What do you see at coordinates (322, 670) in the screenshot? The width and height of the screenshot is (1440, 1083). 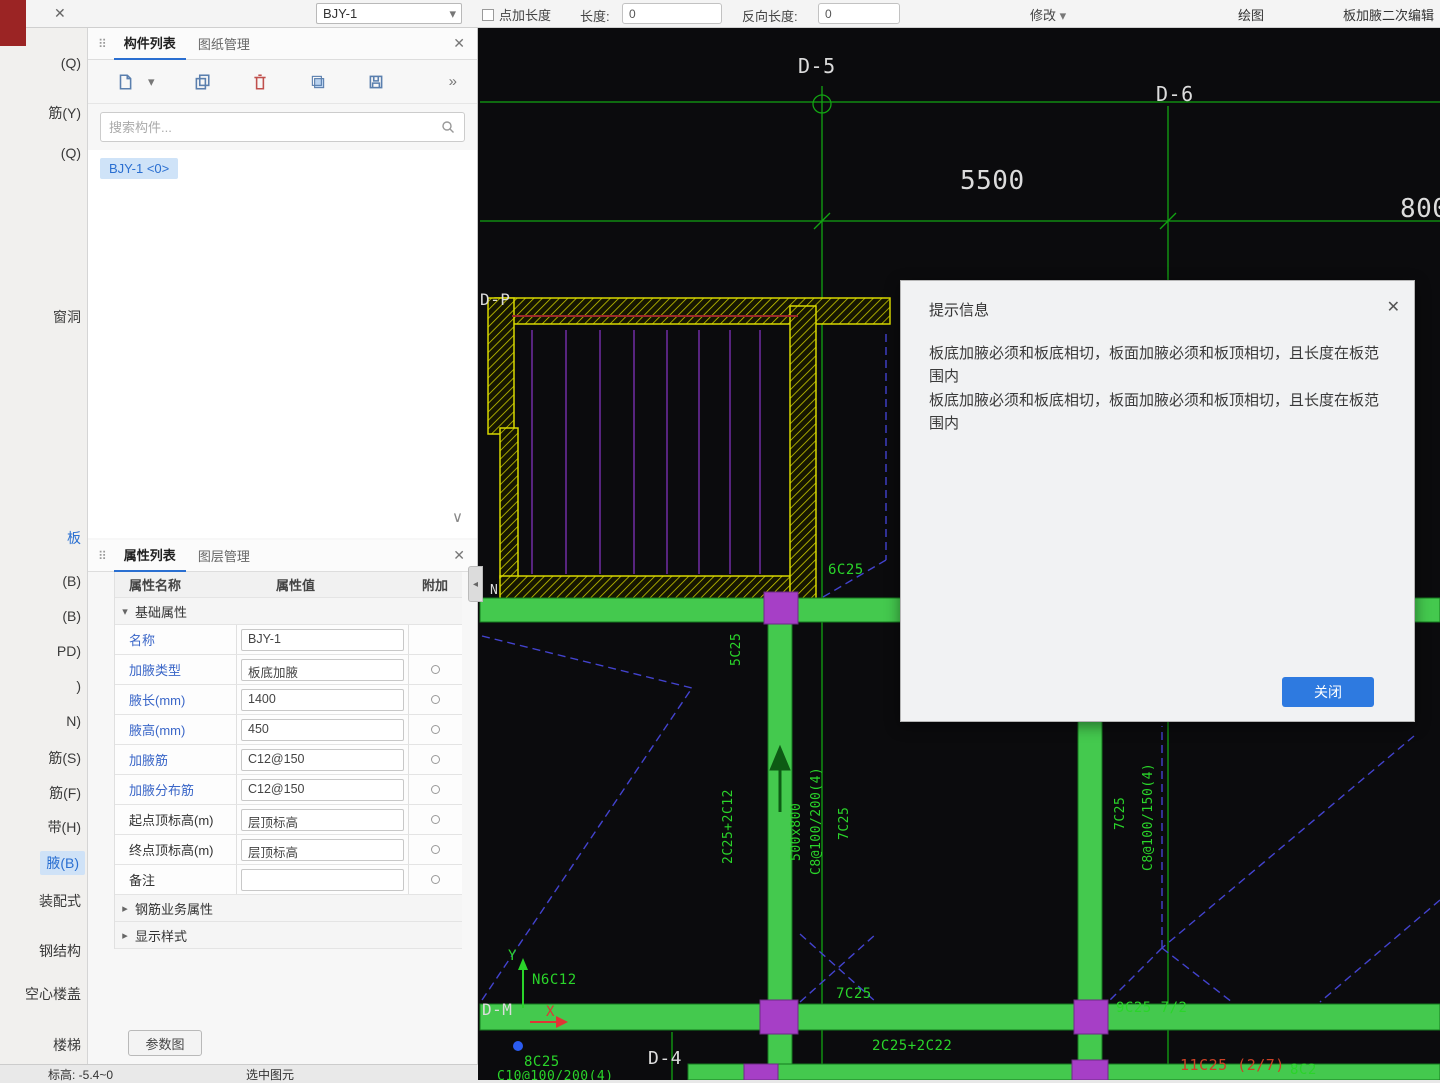 I see `property-value-input: 板底加腋` at bounding box center [322, 670].